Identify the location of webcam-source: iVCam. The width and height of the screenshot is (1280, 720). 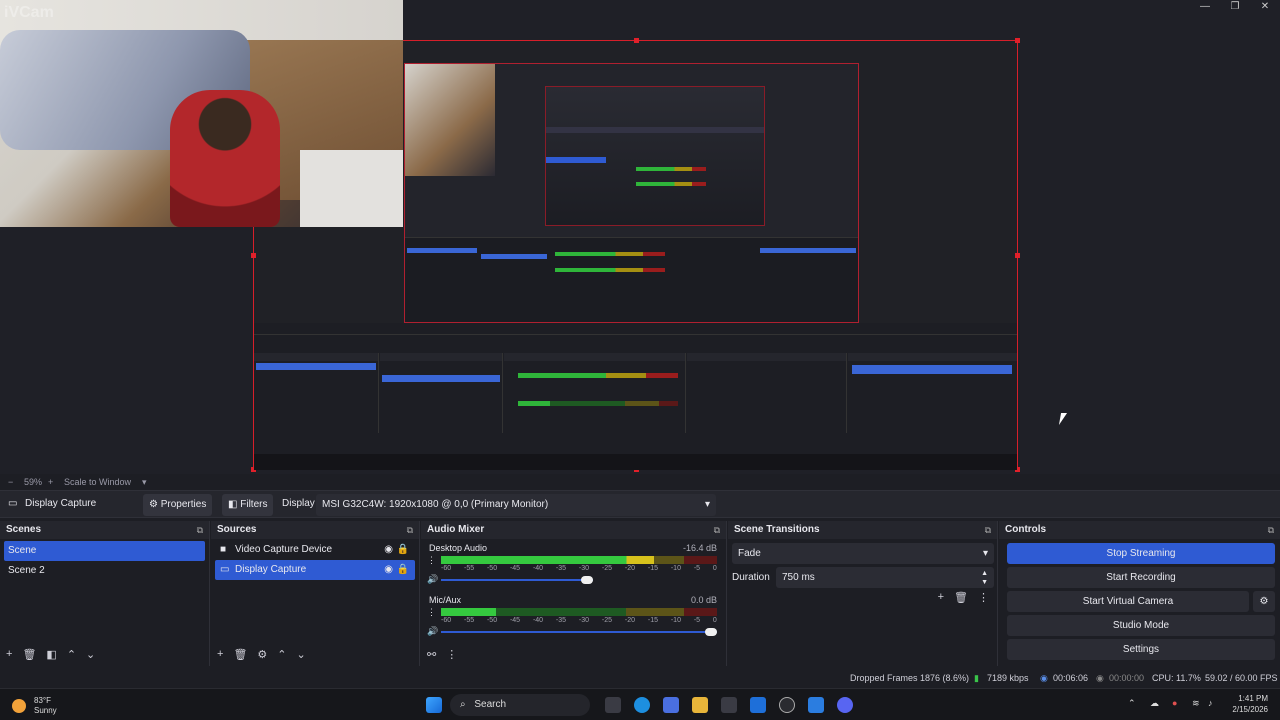
(201, 113).